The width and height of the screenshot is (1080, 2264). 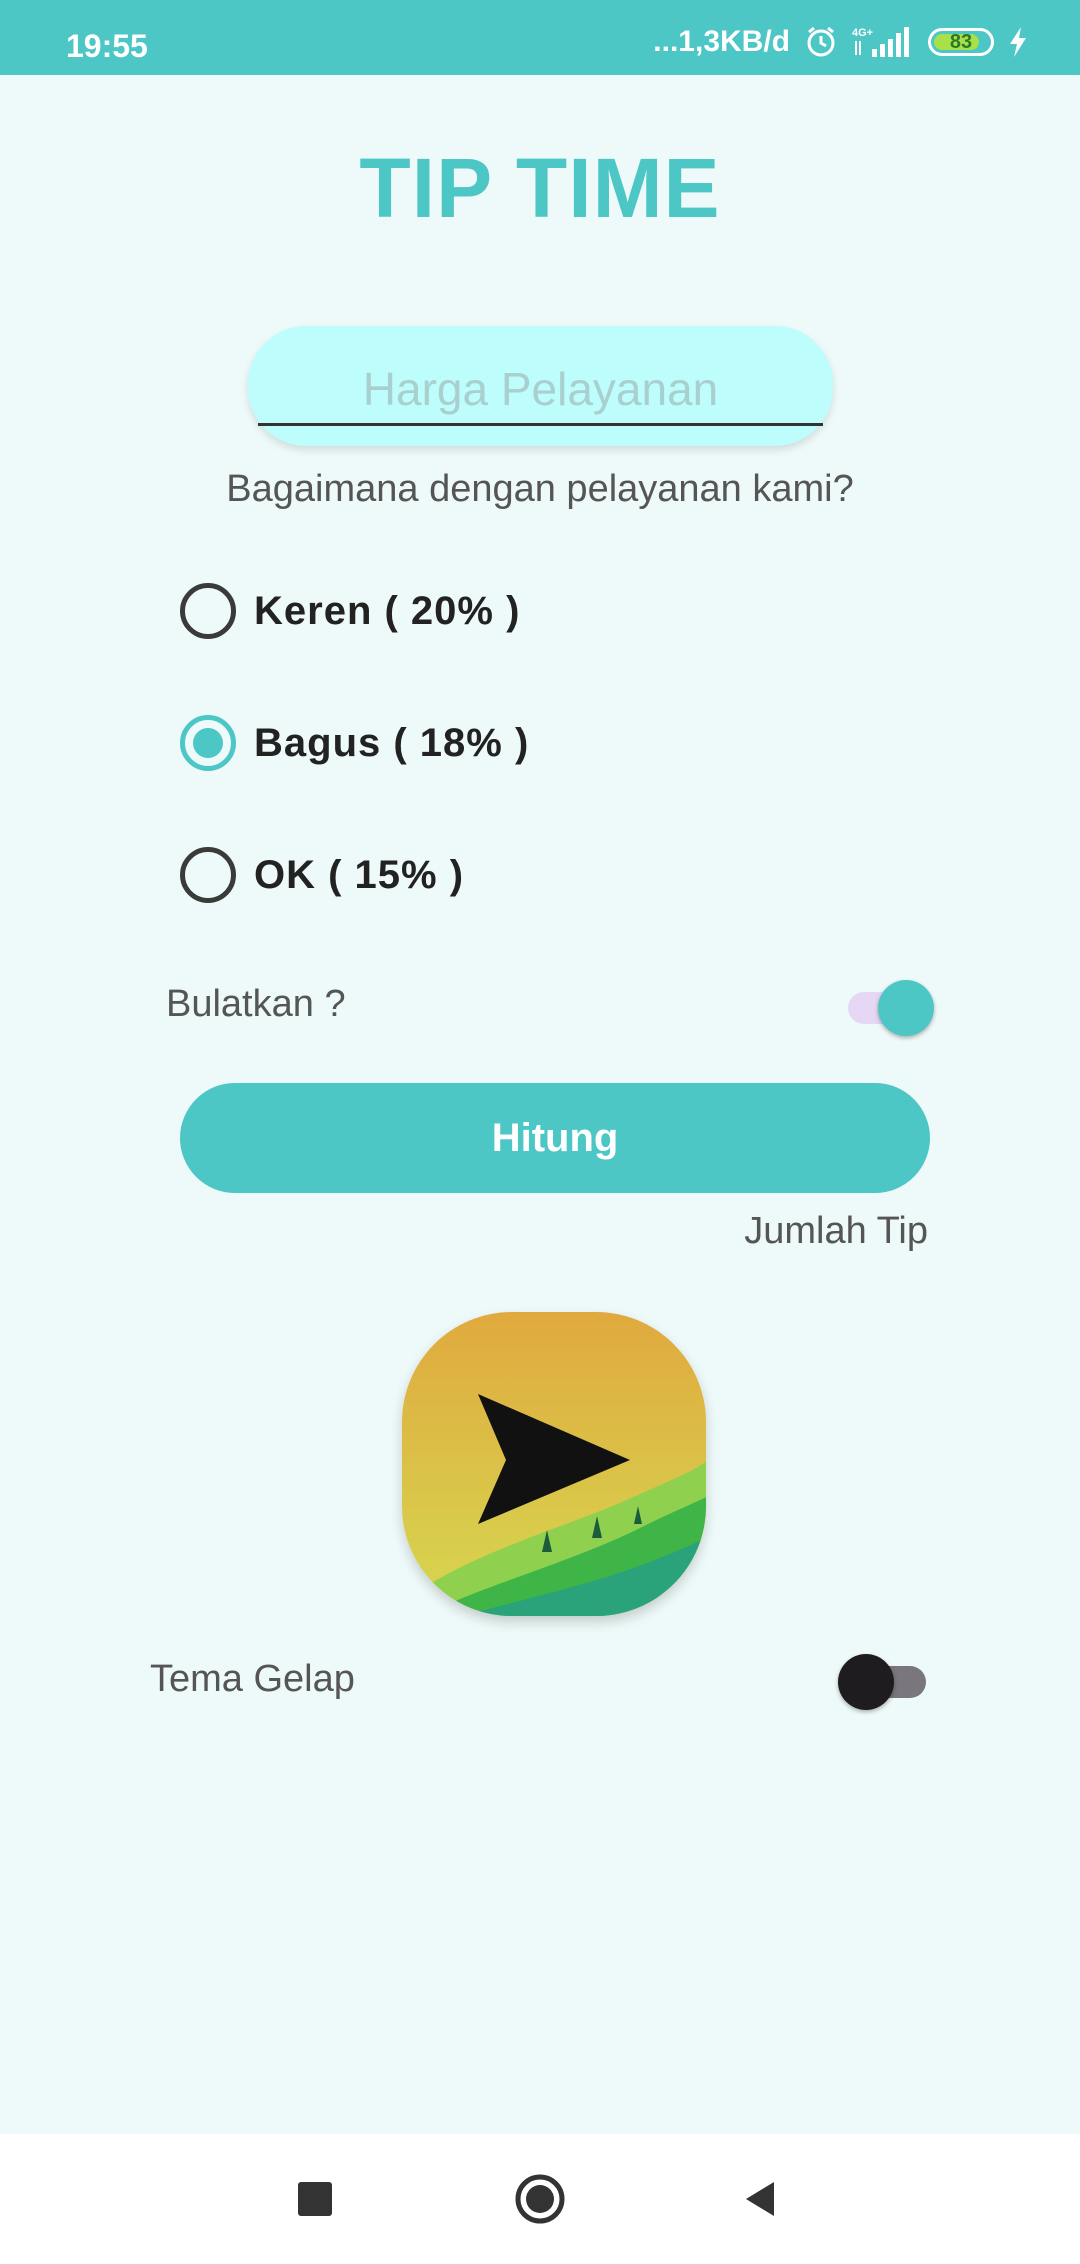 What do you see at coordinates (836, 1231) in the screenshot?
I see `tip-amount-label: Jumlah Tip` at bounding box center [836, 1231].